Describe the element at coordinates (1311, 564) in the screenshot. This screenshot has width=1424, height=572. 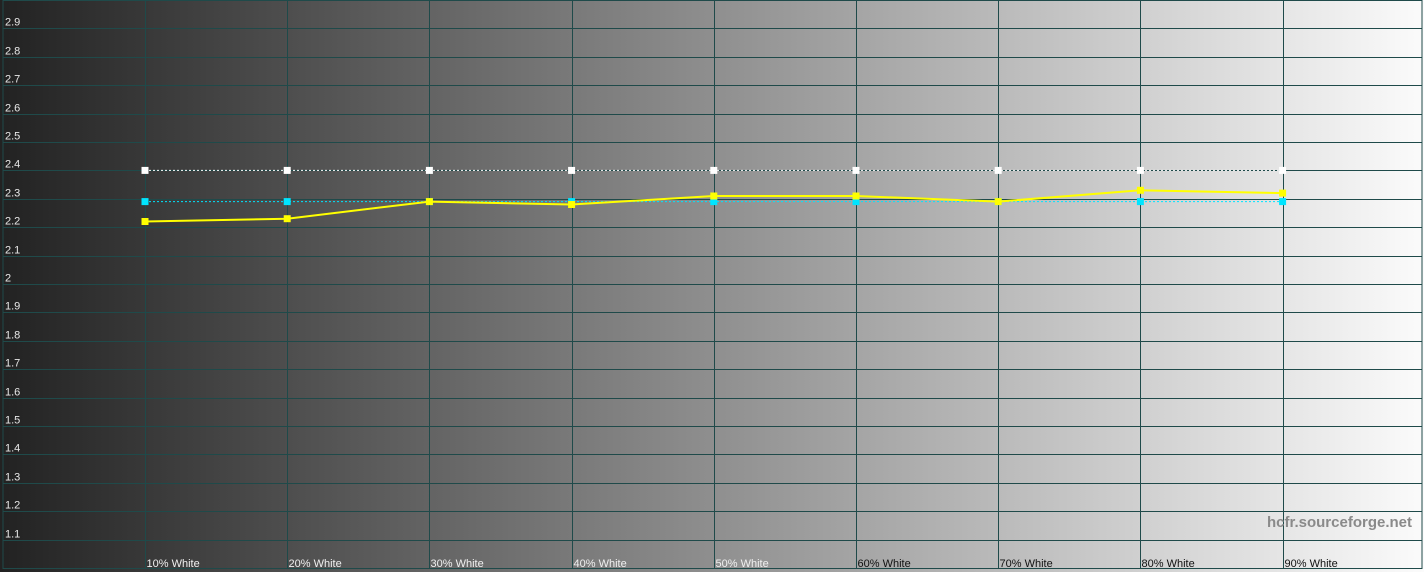
I see `x-tick-label: 90% White` at that location.